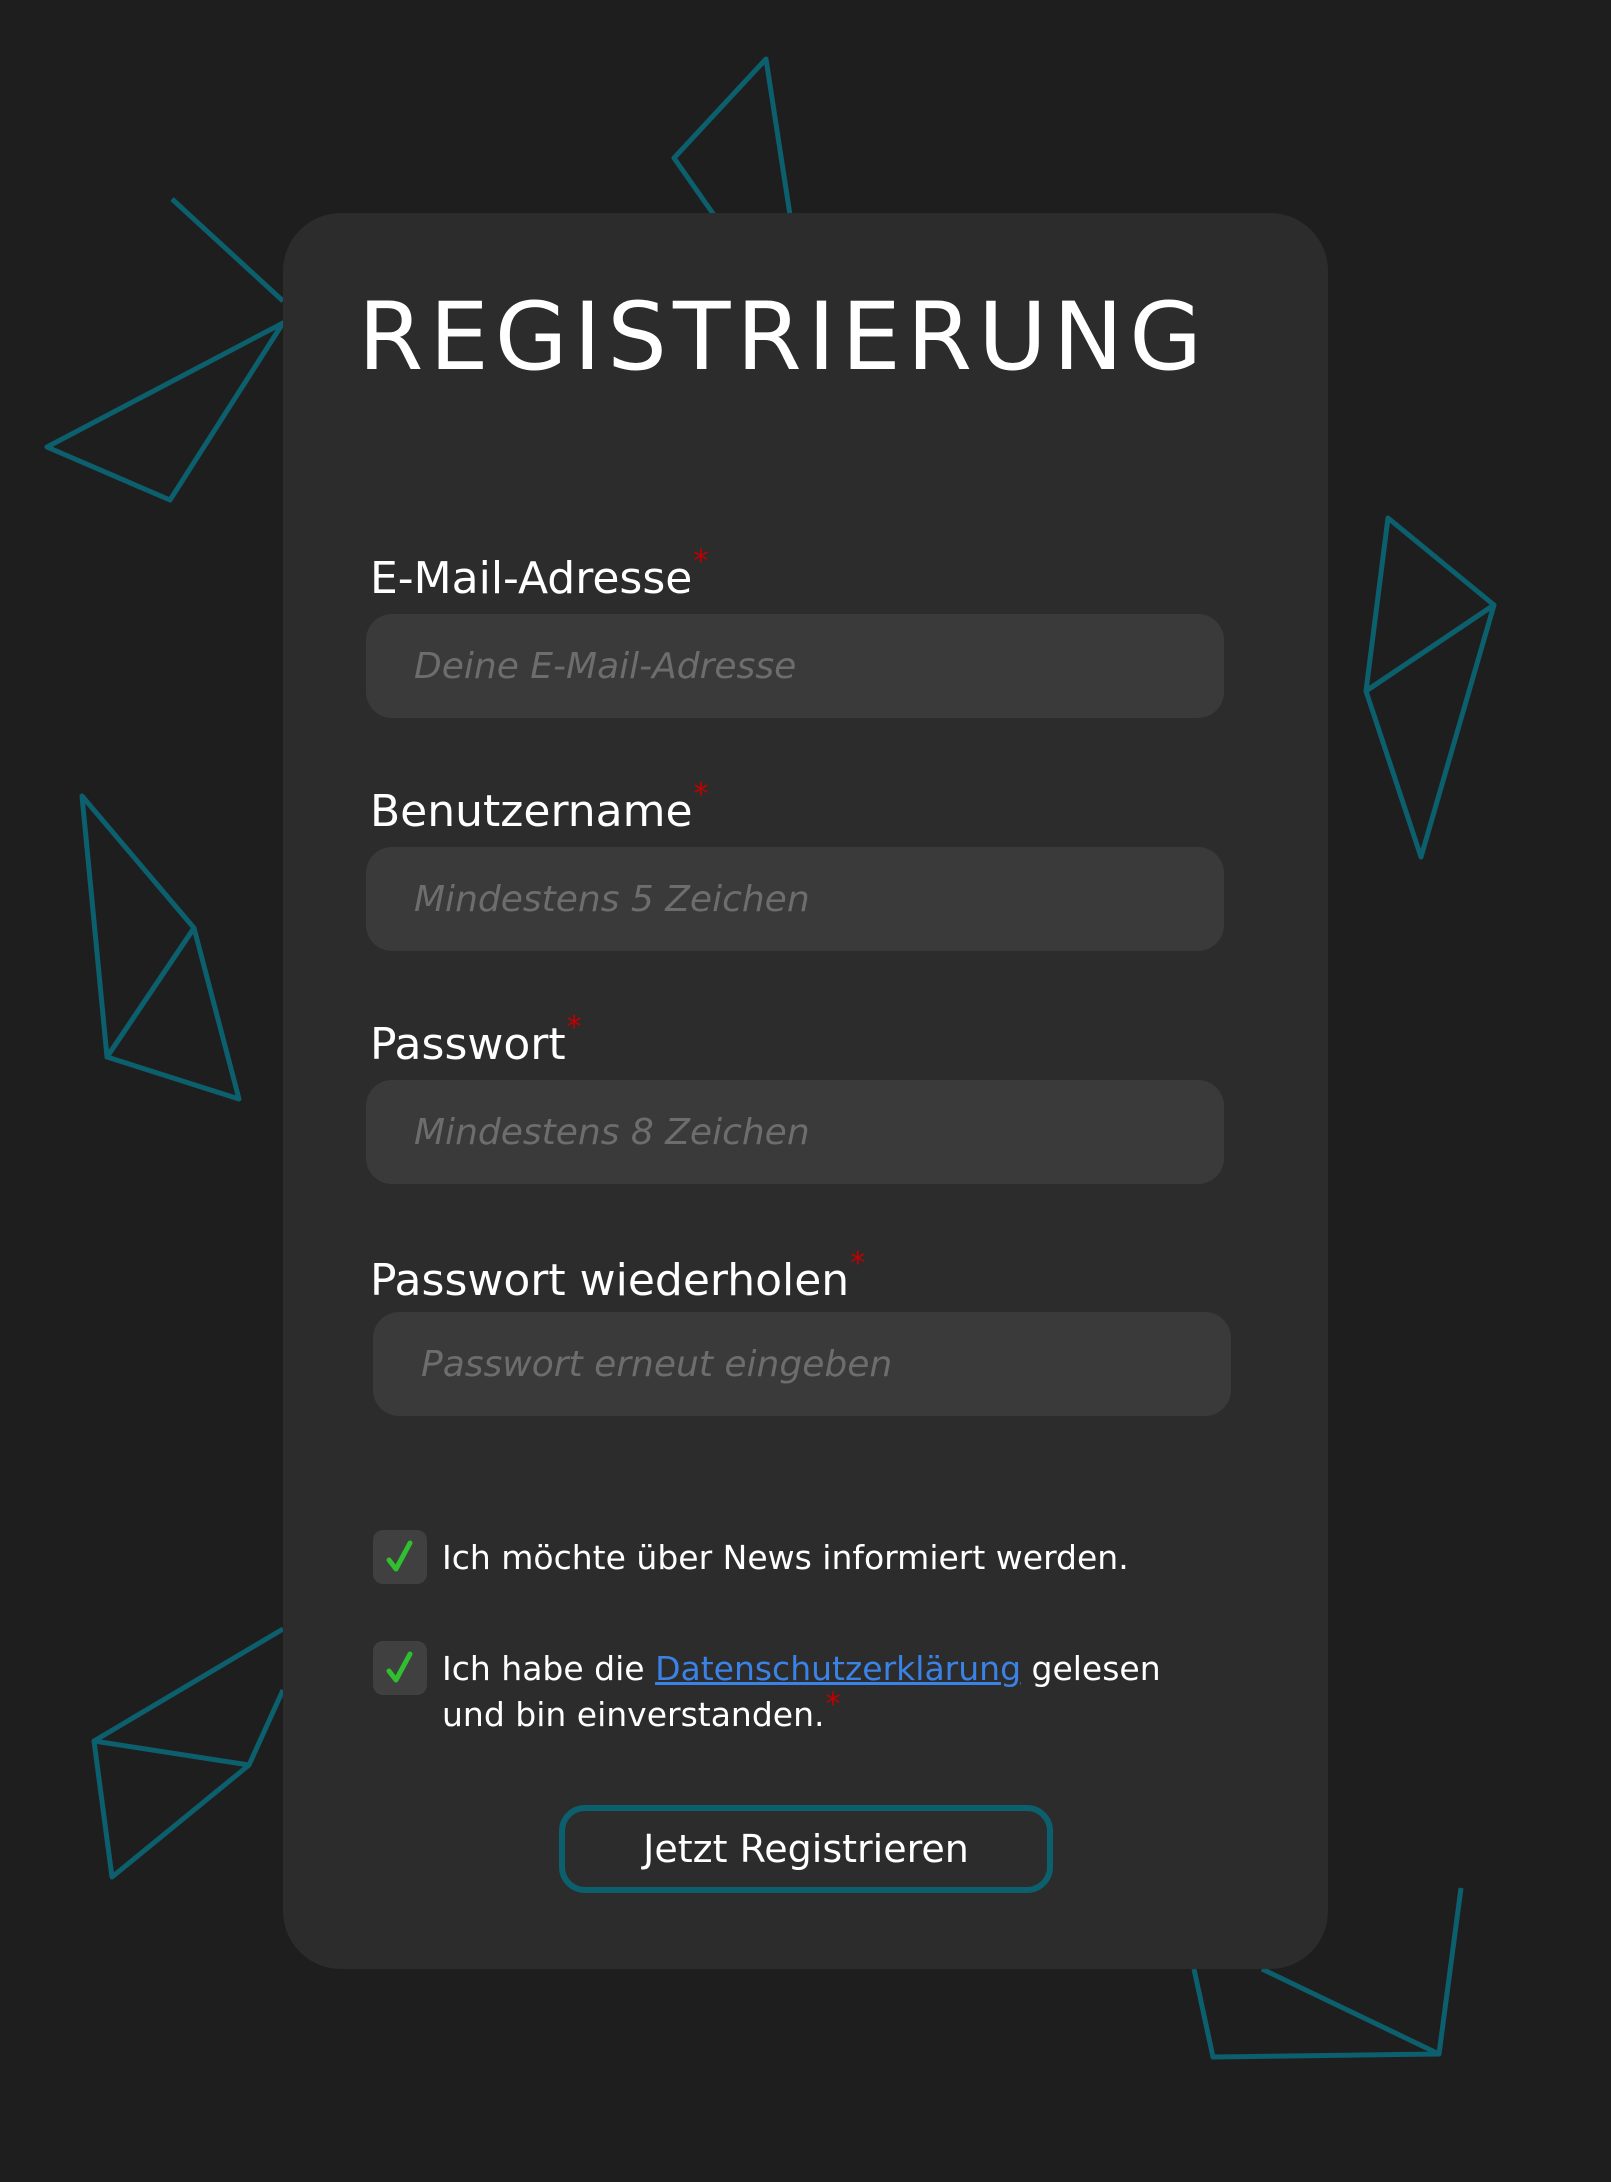  I want to click on privacy-policy-link: Datenschutzerklärung, so click(838, 1668).